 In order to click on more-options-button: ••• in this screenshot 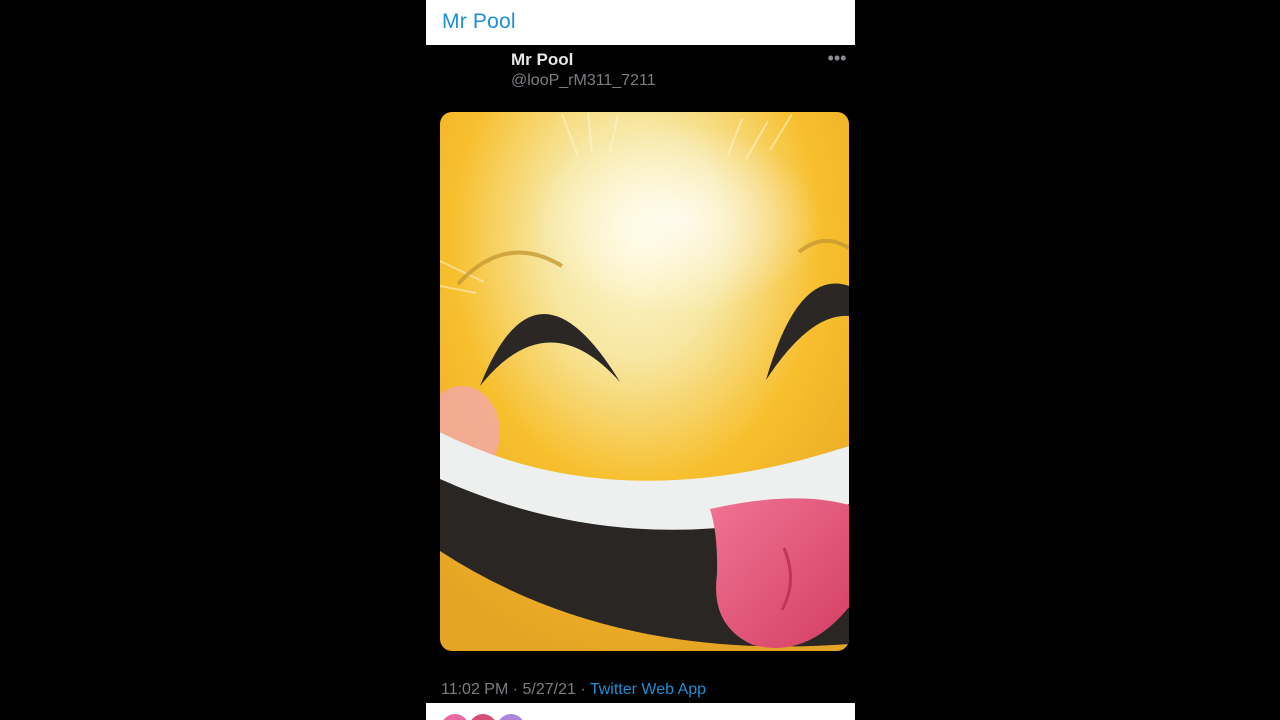, I will do `click(837, 59)`.